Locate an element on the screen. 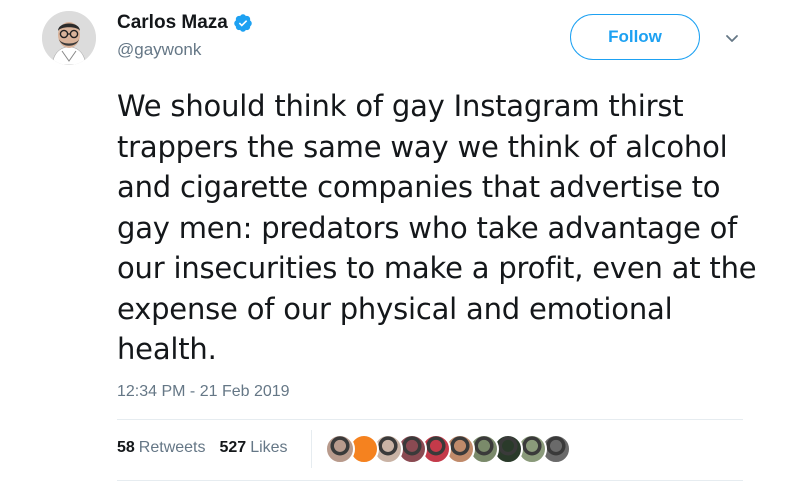 Image resolution: width=787 pixels, height=486 pixels. author-display-name: Carlos Maza is located at coordinates (172, 23).